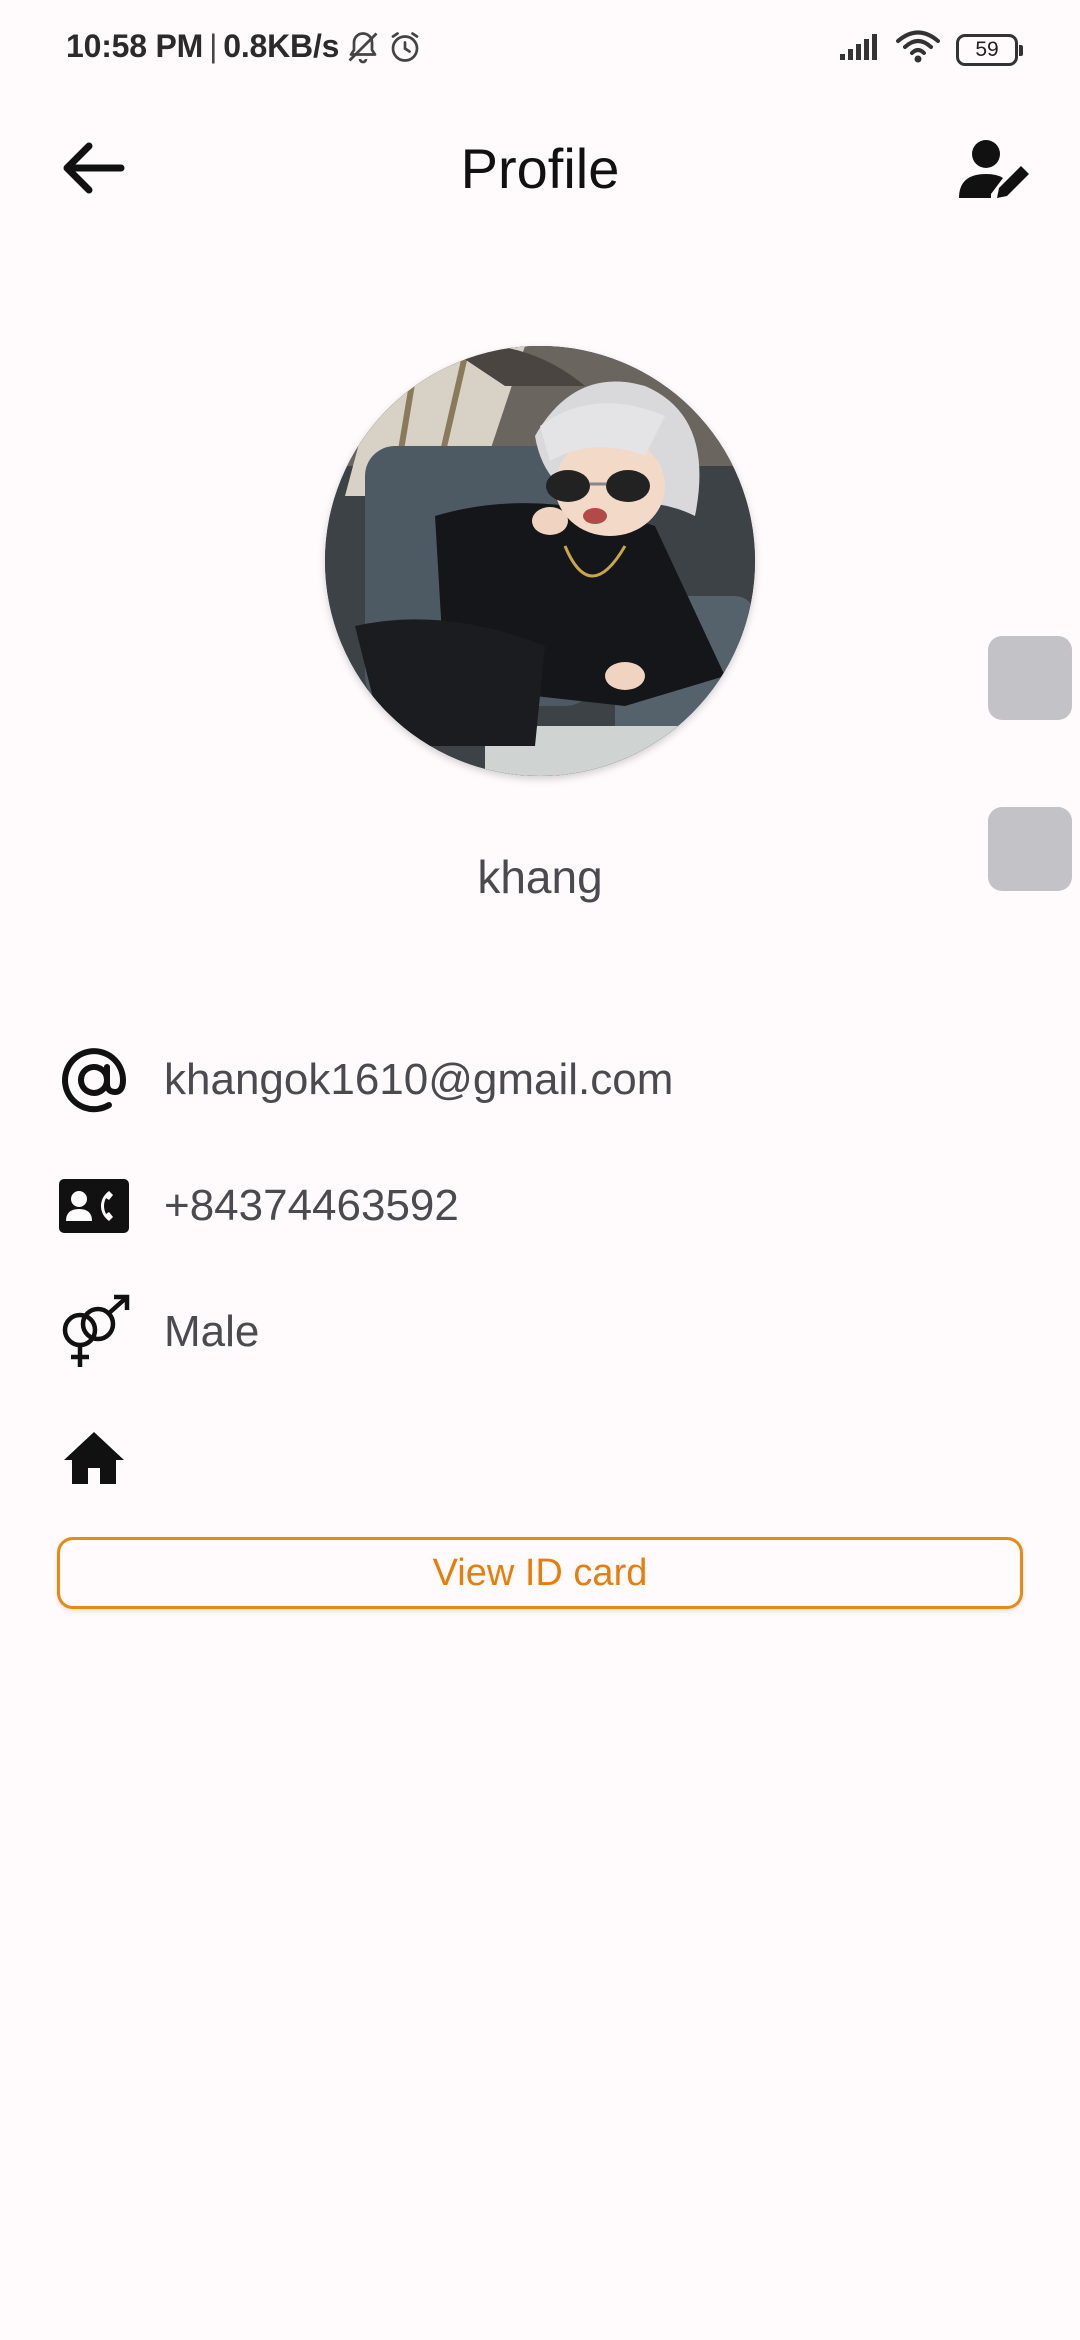 The height and width of the screenshot is (2340, 1080). What do you see at coordinates (540, 50) in the screenshot?
I see `status-bar: 10:58 PM | 0.8KB/s 59` at bounding box center [540, 50].